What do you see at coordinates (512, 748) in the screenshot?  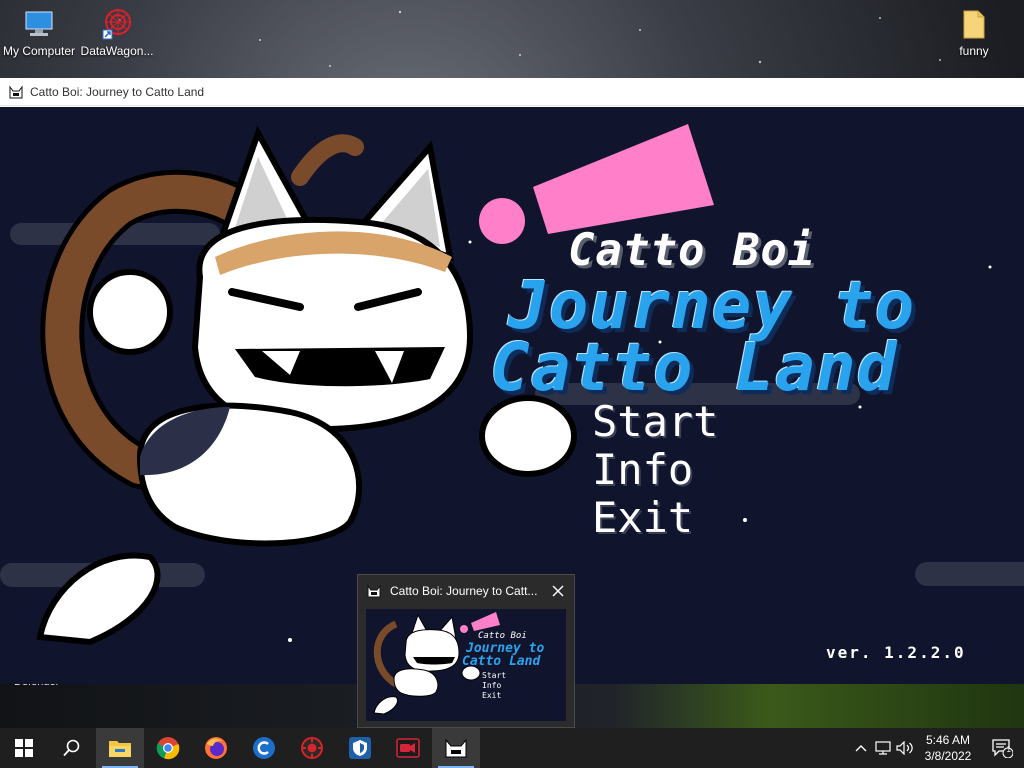 I see `taskbar: 5:46 AM 3/8/2022 1` at bounding box center [512, 748].